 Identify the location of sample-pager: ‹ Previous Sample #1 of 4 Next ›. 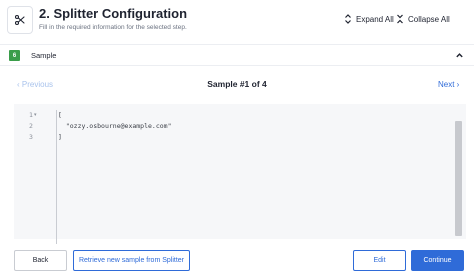
(237, 86).